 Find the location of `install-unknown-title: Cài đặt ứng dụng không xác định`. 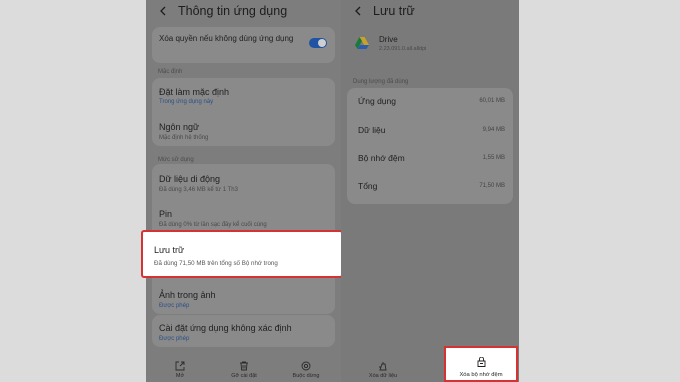

install-unknown-title: Cài đặt ứng dụng không xác định is located at coordinates (225, 328).